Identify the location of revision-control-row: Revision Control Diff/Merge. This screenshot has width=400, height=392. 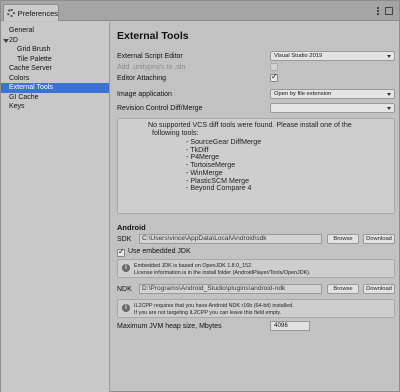
(257, 108).